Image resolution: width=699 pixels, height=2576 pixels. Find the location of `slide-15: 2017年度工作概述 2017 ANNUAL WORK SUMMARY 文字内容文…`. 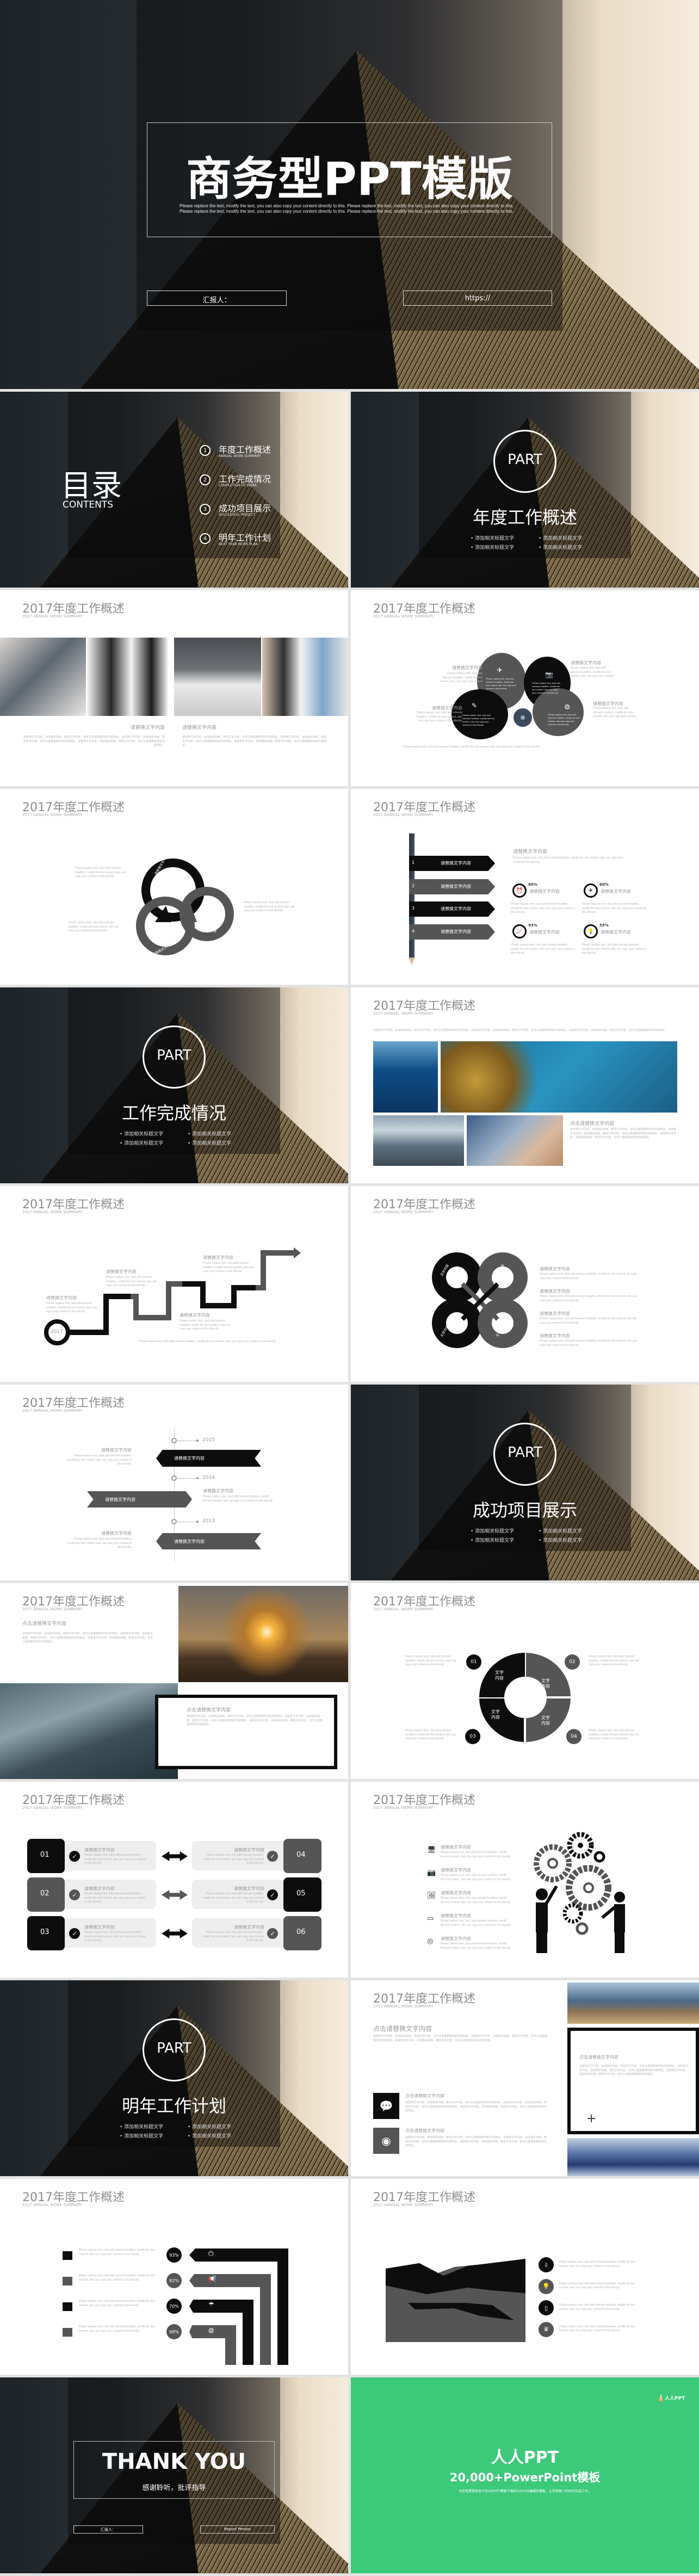

slide-15: 2017年度工作概述 2017 ANNUAL WORK SUMMARY 文字内容文… is located at coordinates (525, 1681).